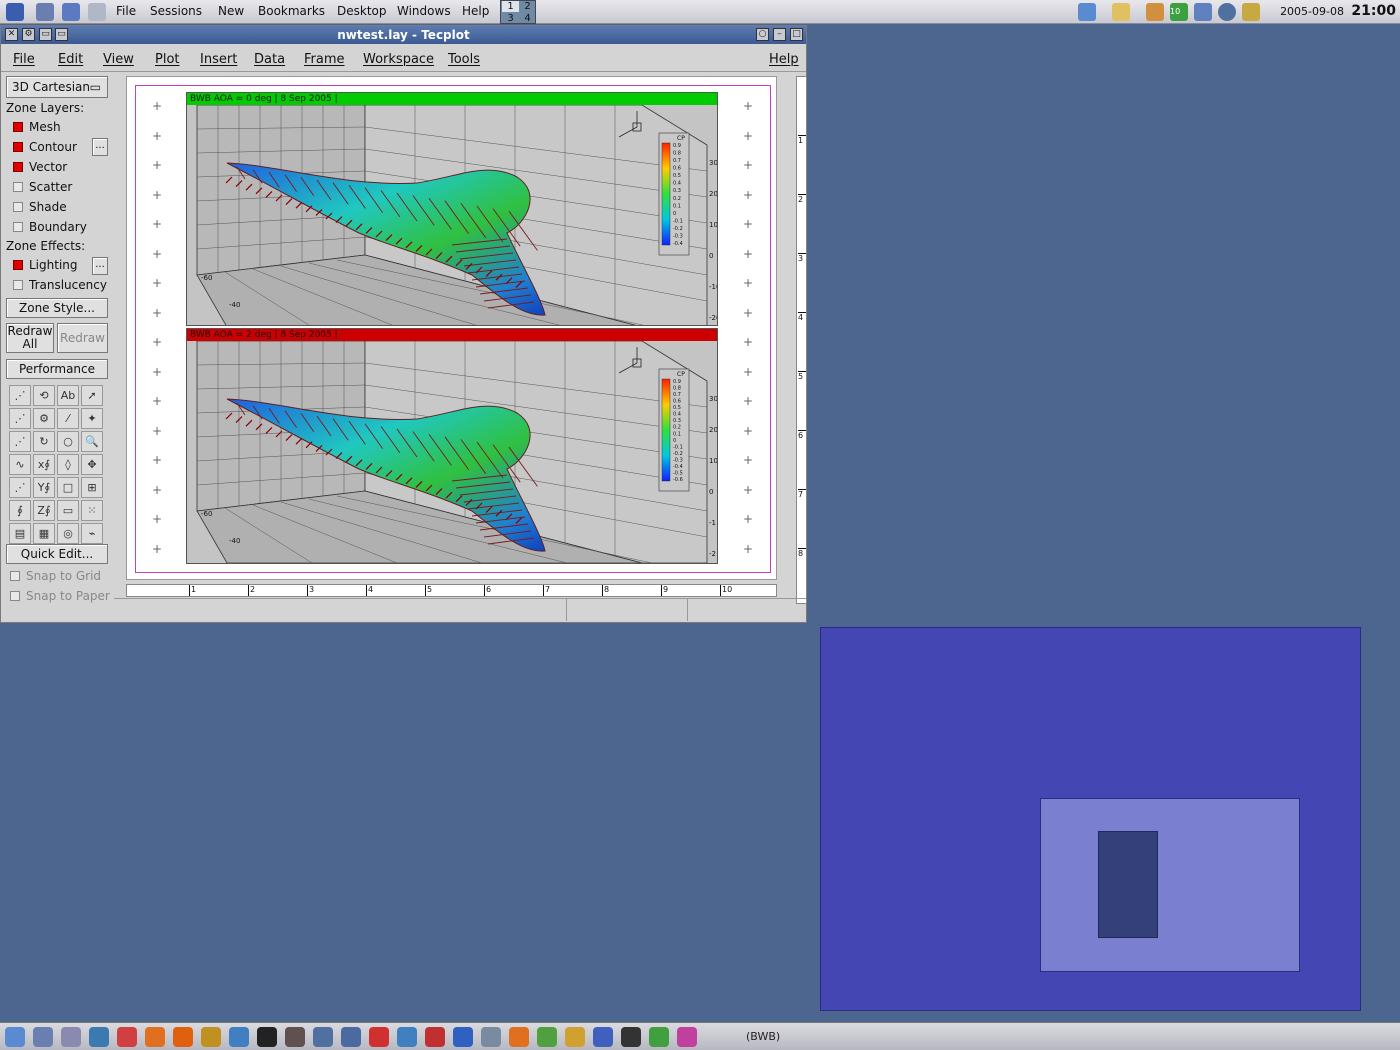 This screenshot has width=1400, height=1050. I want to click on pager-window-inner, so click(1128, 884).